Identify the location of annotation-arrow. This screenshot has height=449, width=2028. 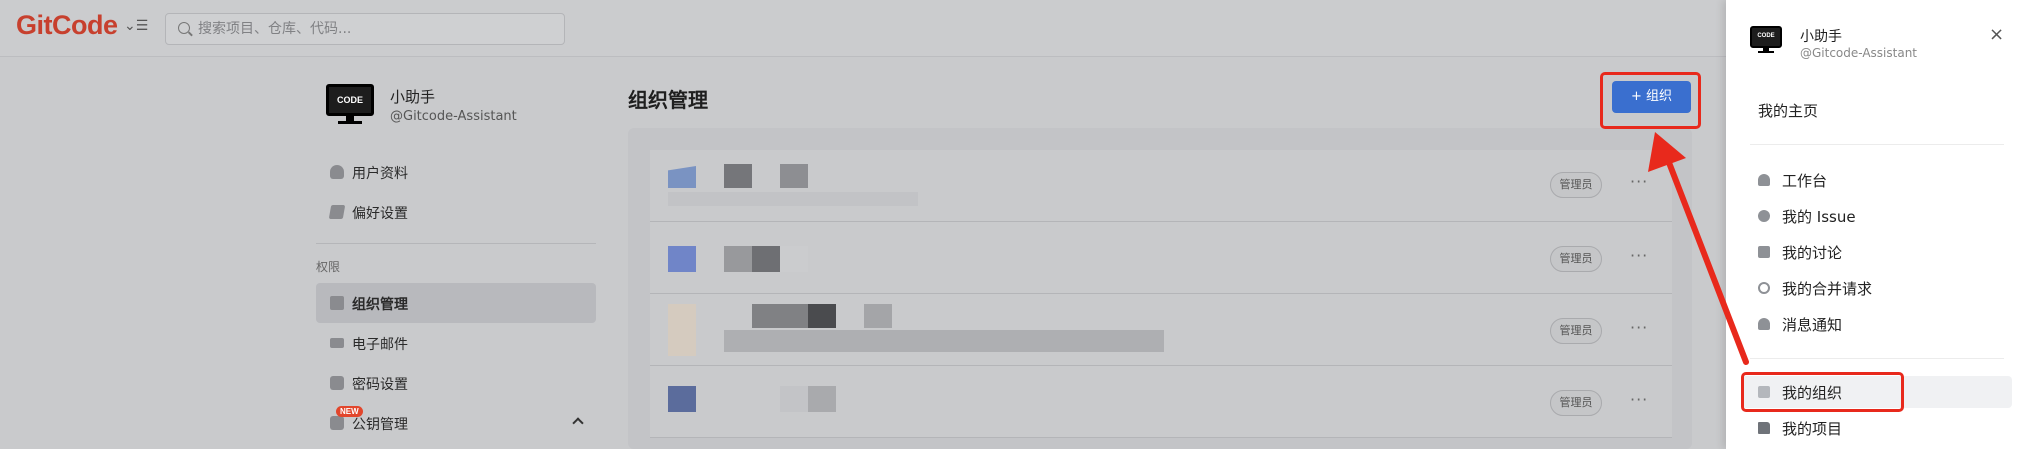
(1698, 248).